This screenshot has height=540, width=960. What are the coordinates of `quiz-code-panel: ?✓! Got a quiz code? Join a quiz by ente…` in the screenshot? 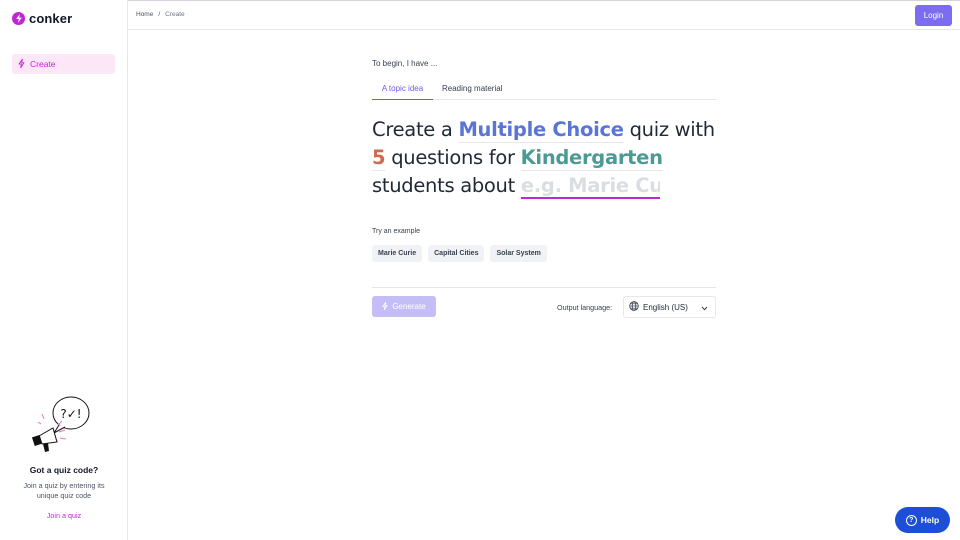 It's located at (64, 456).